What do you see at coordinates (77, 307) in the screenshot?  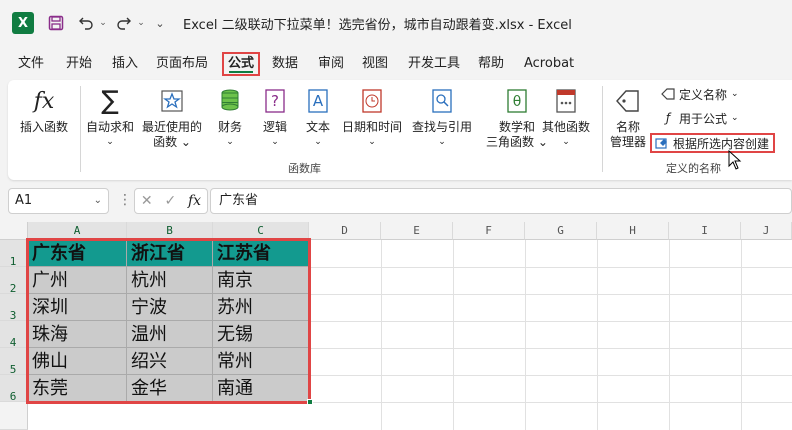 I see `cell-a3: 深圳` at bounding box center [77, 307].